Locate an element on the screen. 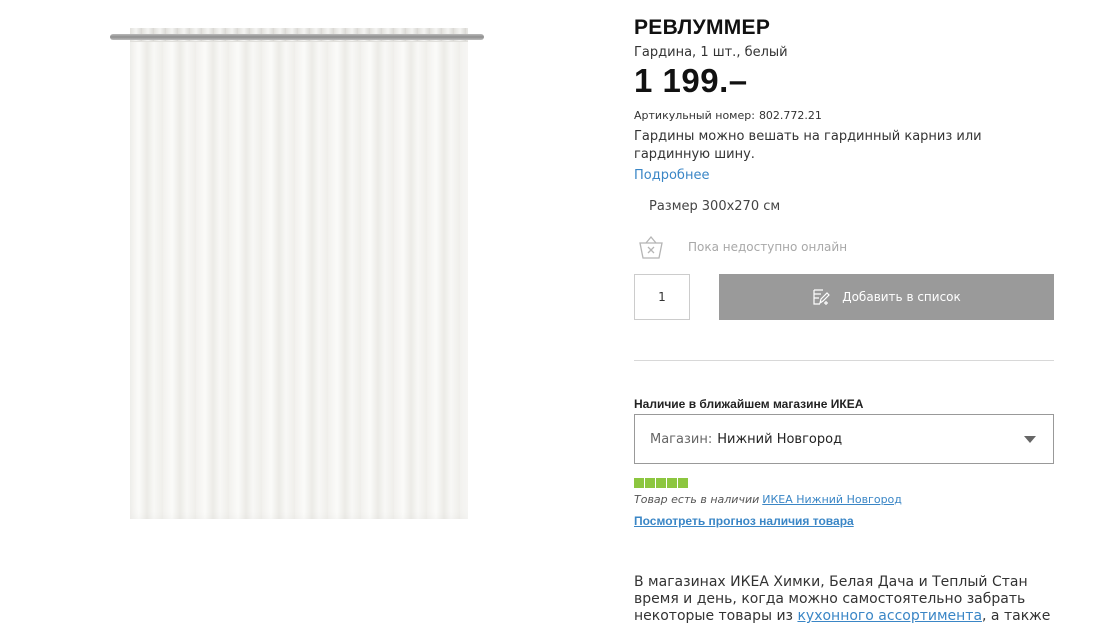 This screenshot has height=624, width=1103. stock-status: Товар есть в наличии ИКЕА Нижний Новгород is located at coordinates (768, 499).